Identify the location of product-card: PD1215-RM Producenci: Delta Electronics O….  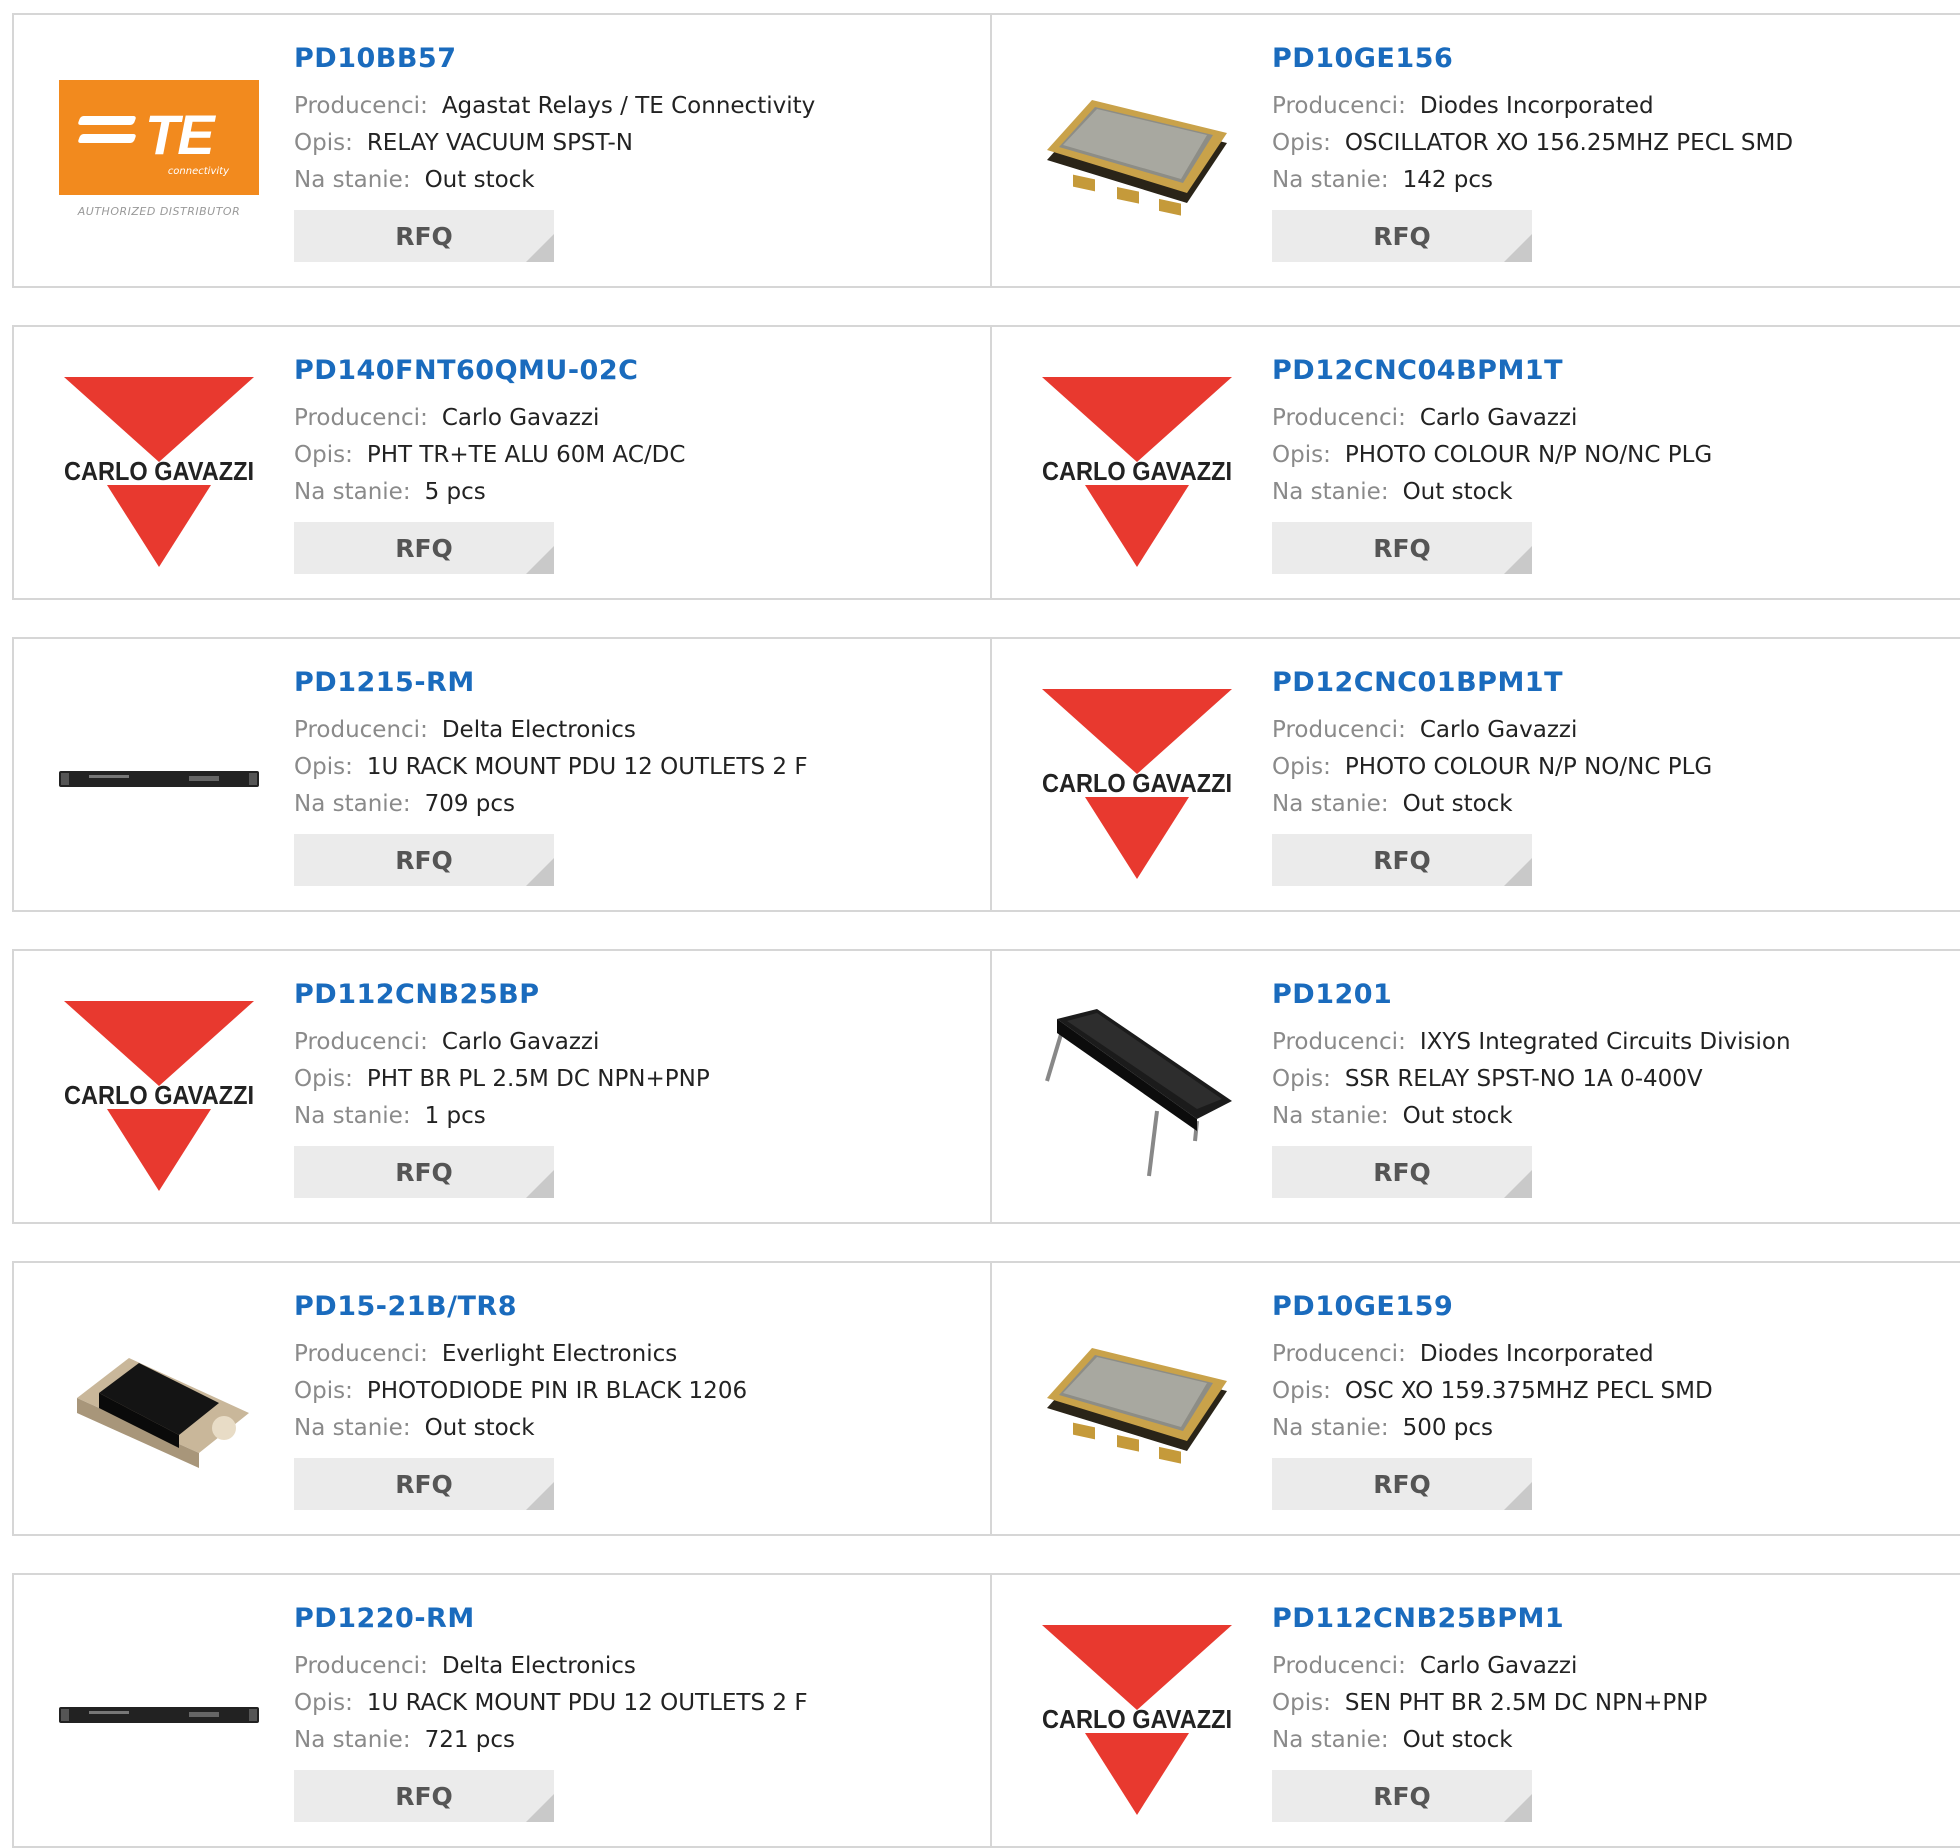
(502, 774).